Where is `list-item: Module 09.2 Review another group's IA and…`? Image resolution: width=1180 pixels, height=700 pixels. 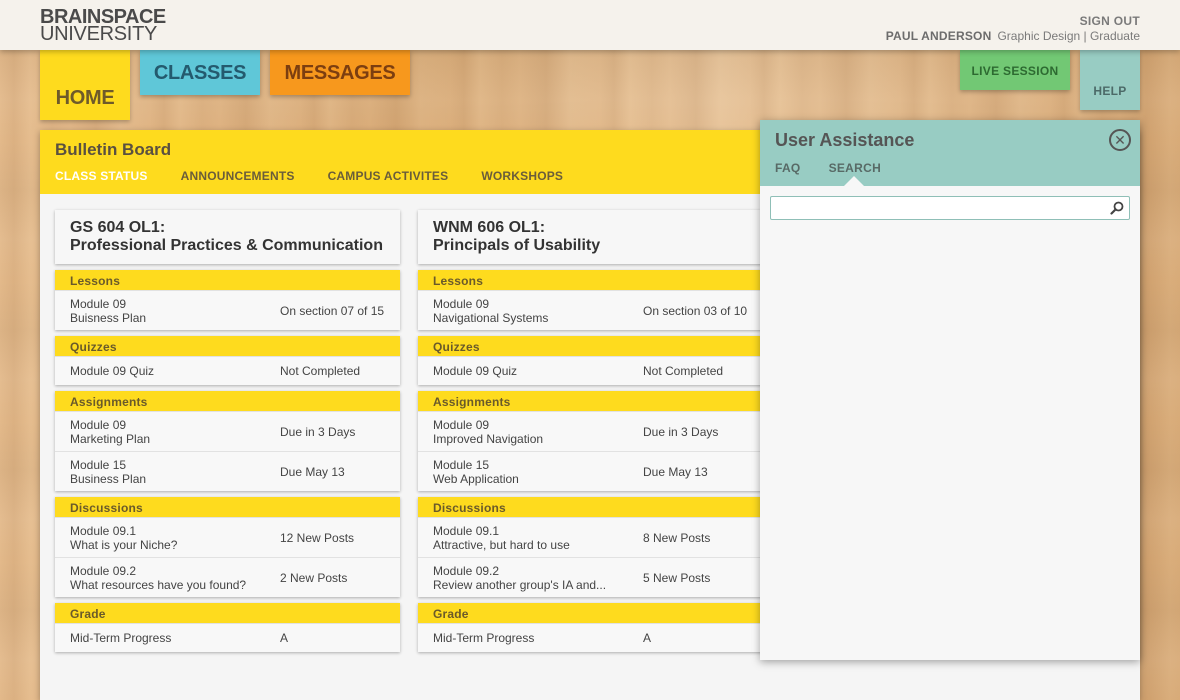 list-item: Module 09.2 Review another group's IA and… is located at coordinates (590, 577).